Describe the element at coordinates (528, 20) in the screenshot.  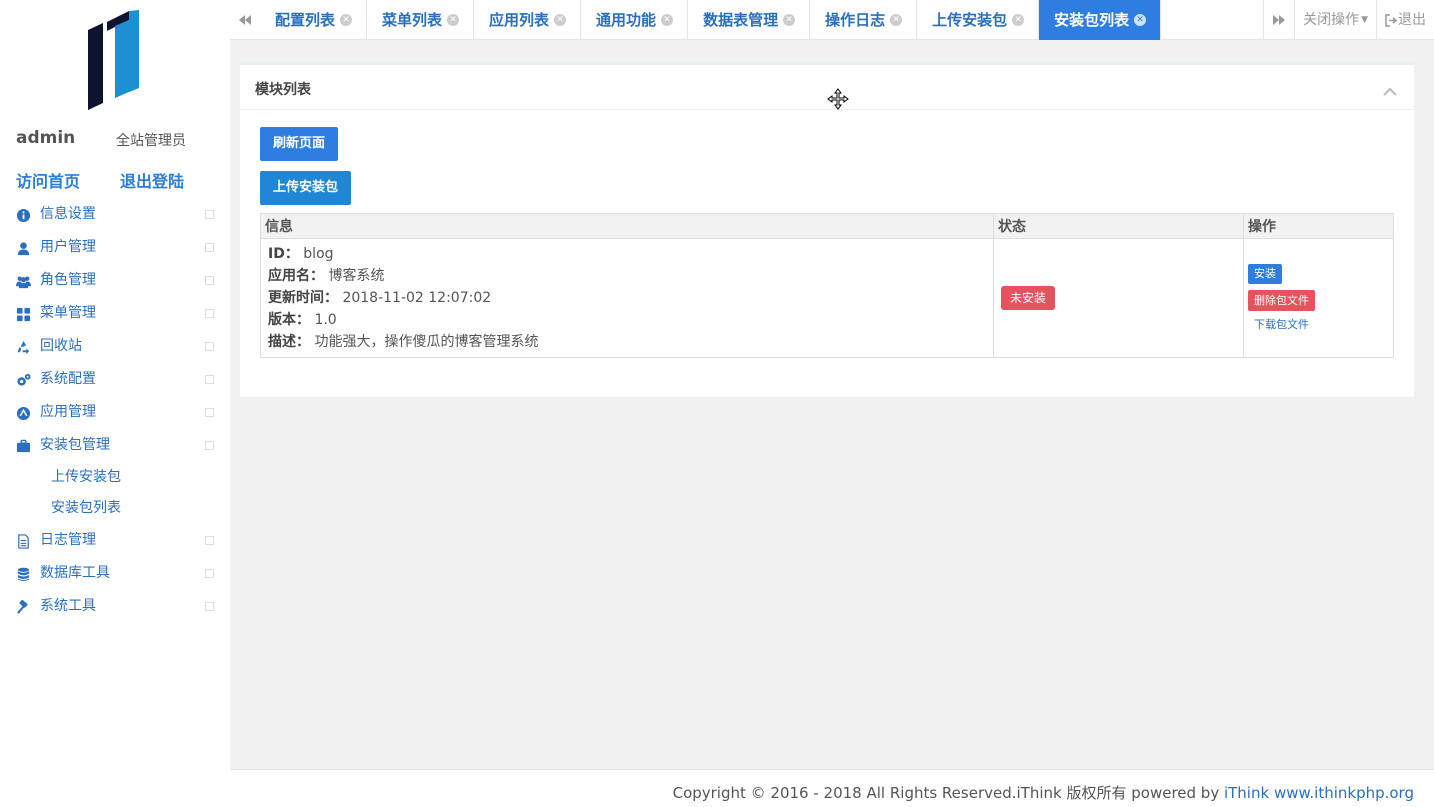
I see `tab-app-list: 应用列表 ✕` at that location.